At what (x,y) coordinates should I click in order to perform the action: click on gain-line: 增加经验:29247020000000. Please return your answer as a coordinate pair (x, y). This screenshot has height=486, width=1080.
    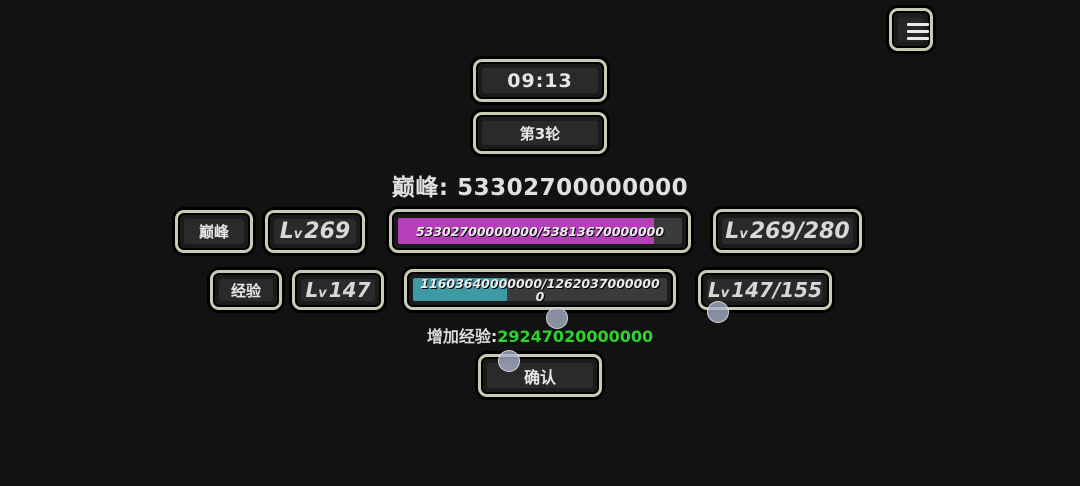
    Looking at the image, I should click on (540, 335).